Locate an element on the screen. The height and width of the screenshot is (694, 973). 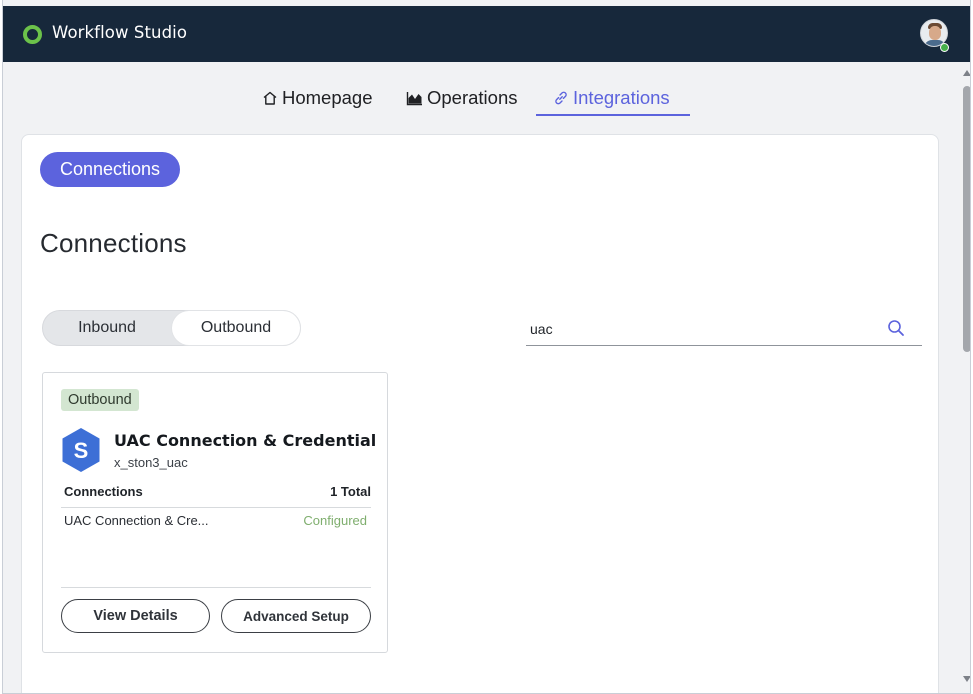
connection-status: Configured is located at coordinates (335, 520).